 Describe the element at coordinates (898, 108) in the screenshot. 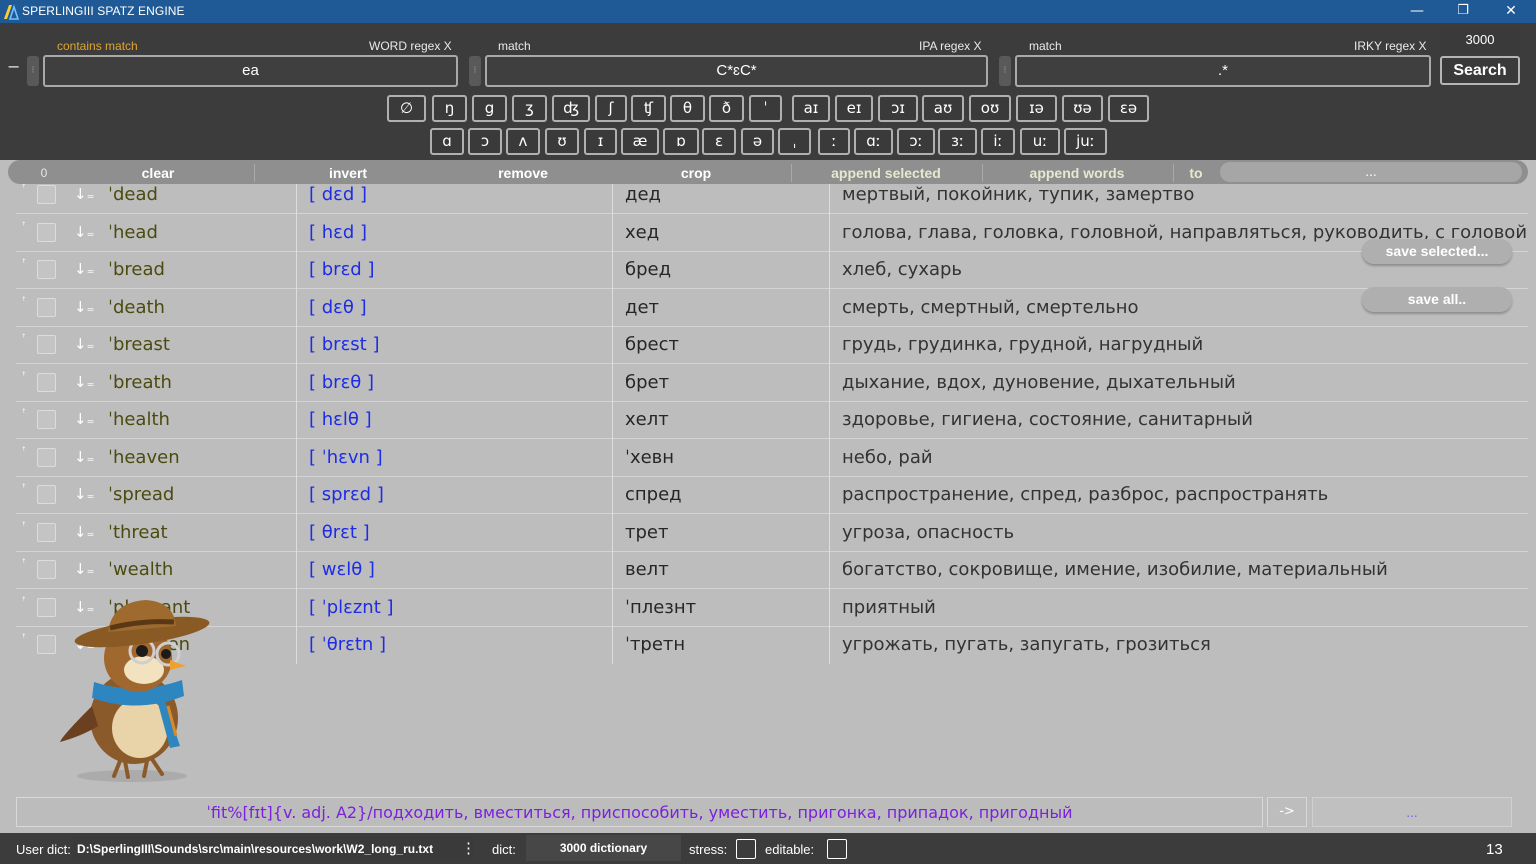

I see `symbol-button: ɔɪ` at that location.